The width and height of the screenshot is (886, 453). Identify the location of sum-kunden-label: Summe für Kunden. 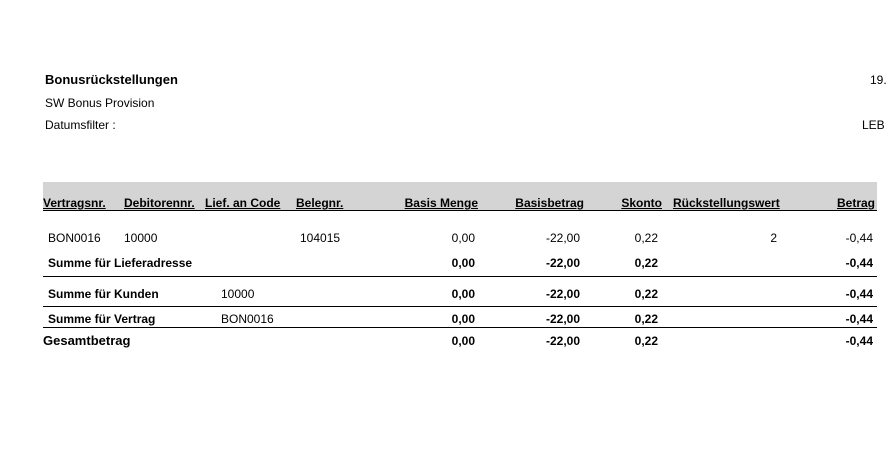
(103, 294).